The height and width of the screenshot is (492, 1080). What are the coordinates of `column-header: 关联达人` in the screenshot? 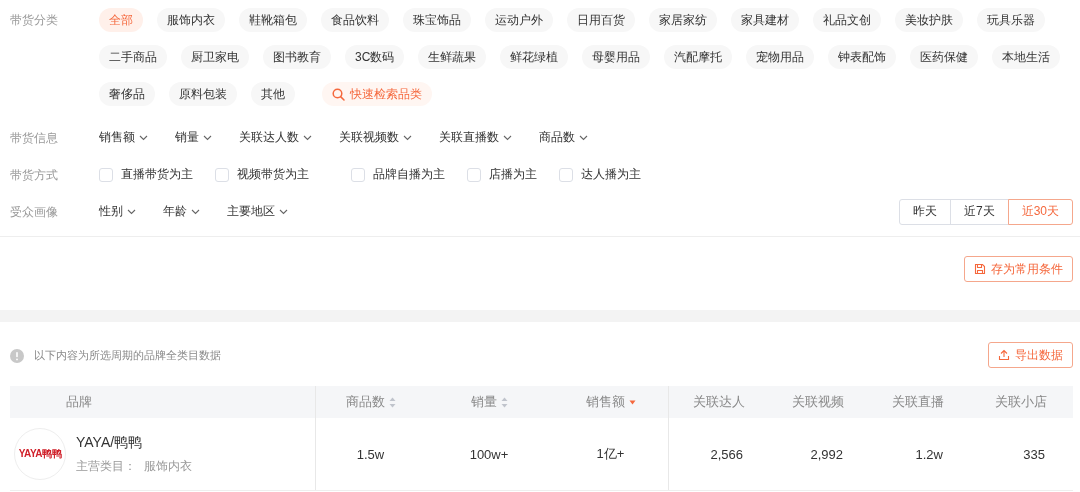 It's located at (718, 402).